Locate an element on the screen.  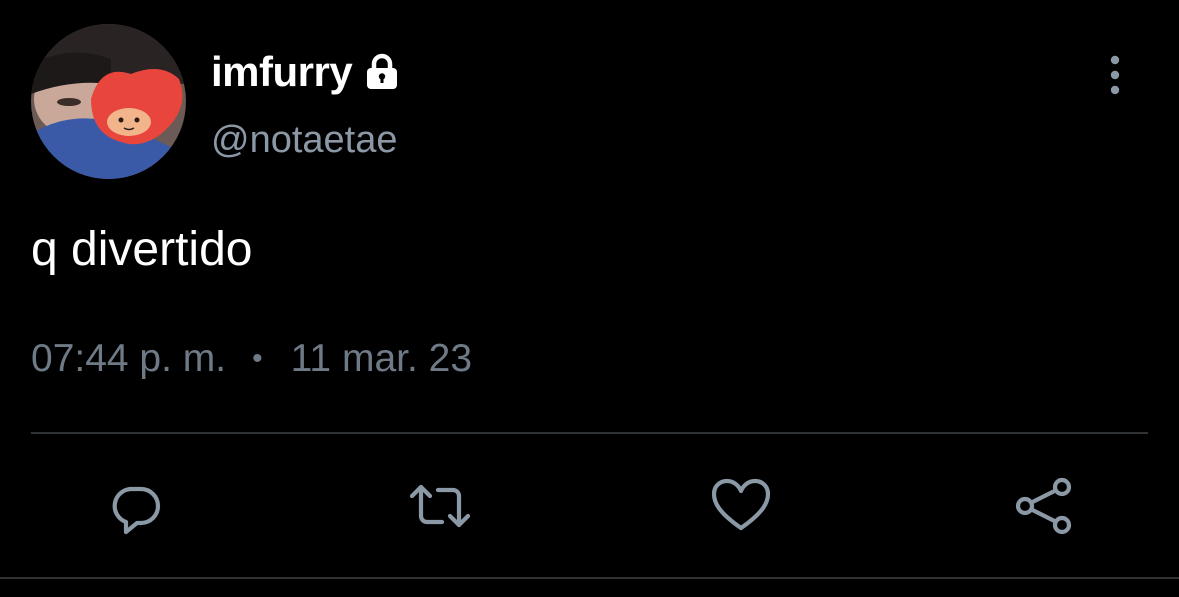
more-options-icon is located at coordinates (1115, 75).